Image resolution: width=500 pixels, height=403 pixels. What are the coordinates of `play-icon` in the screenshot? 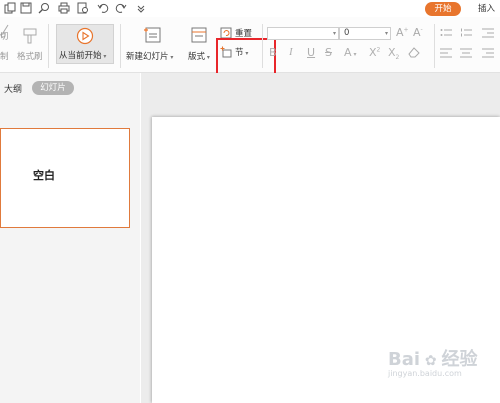 It's located at (85, 36).